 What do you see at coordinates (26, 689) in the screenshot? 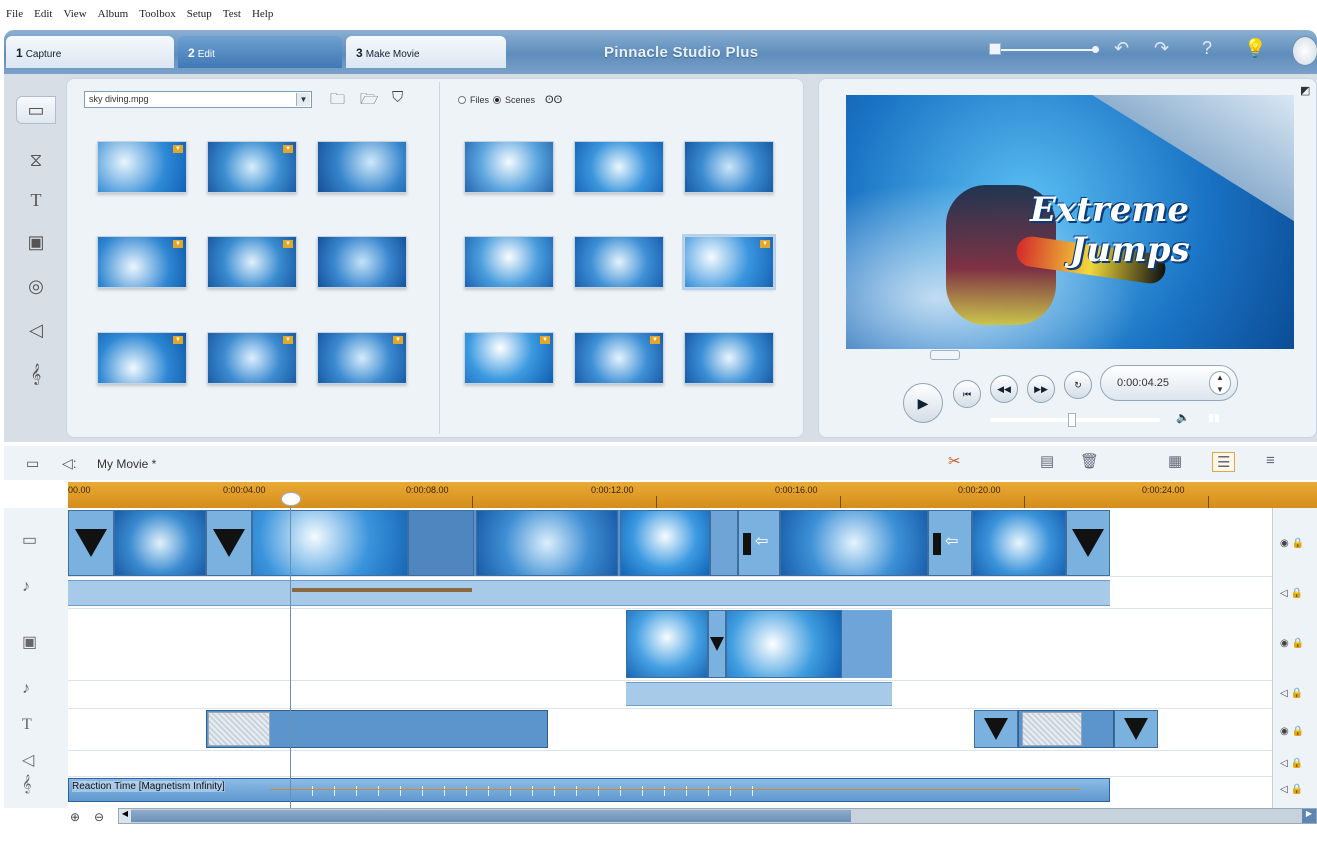
I see `overlay-audio-track-icon: ♪` at bounding box center [26, 689].